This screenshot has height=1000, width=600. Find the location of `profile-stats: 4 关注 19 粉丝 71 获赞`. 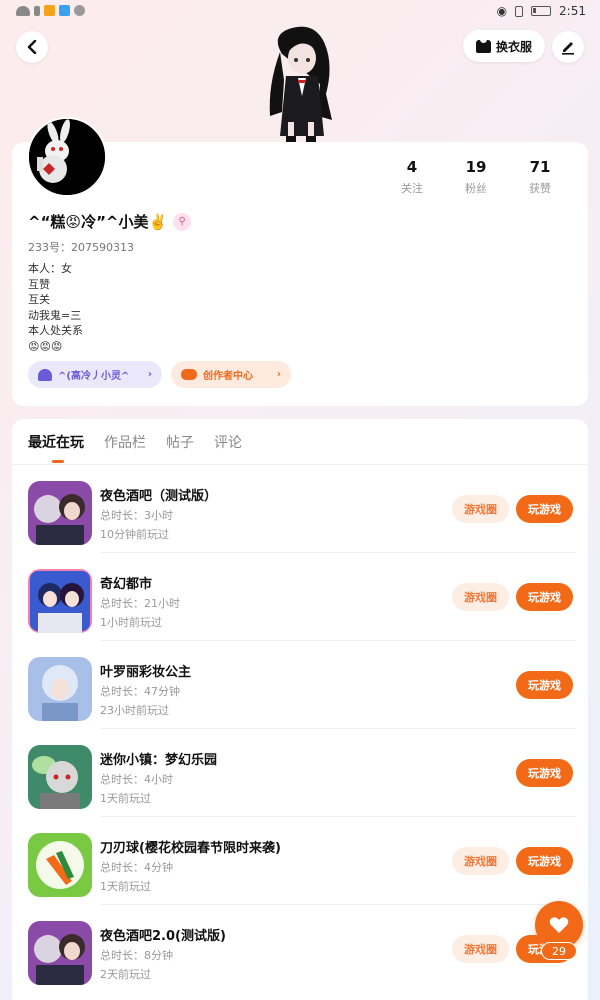

profile-stats: 4 关注 19 粉丝 71 获赞 is located at coordinates (480, 177).